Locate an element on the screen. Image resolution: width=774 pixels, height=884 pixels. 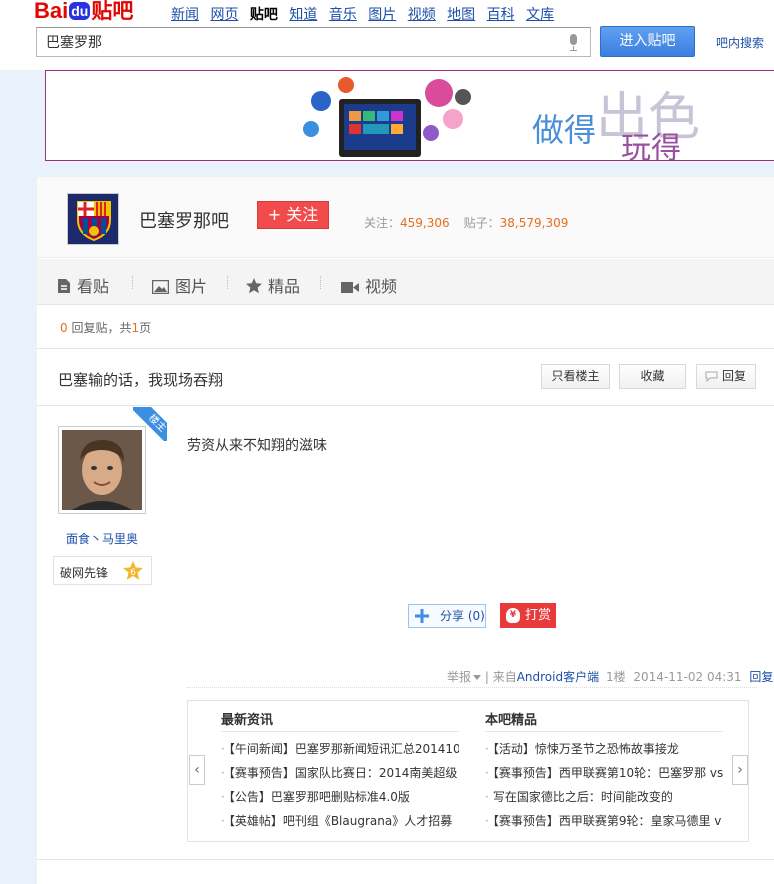
tab-featured: 精品 is located at coordinates (273, 285).